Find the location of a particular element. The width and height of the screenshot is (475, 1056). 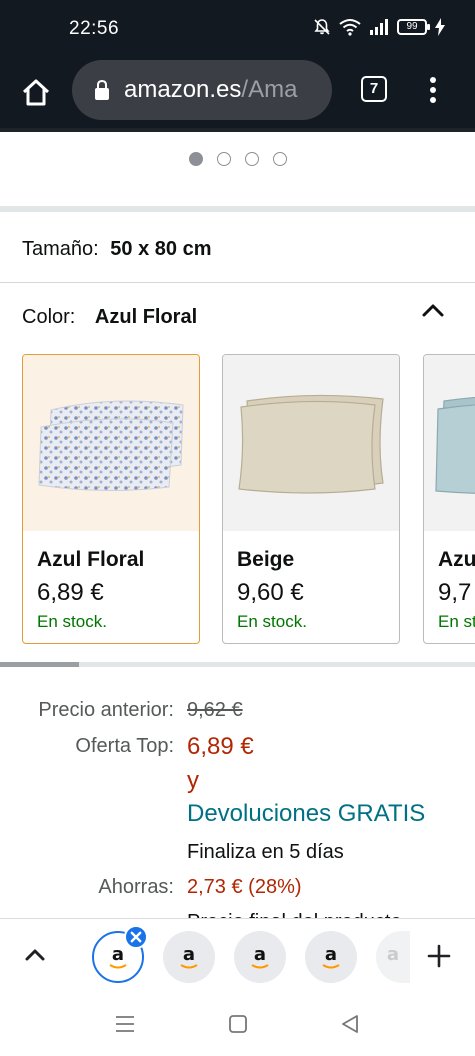

url-text: amazon.es/Ama is located at coordinates (210, 90).